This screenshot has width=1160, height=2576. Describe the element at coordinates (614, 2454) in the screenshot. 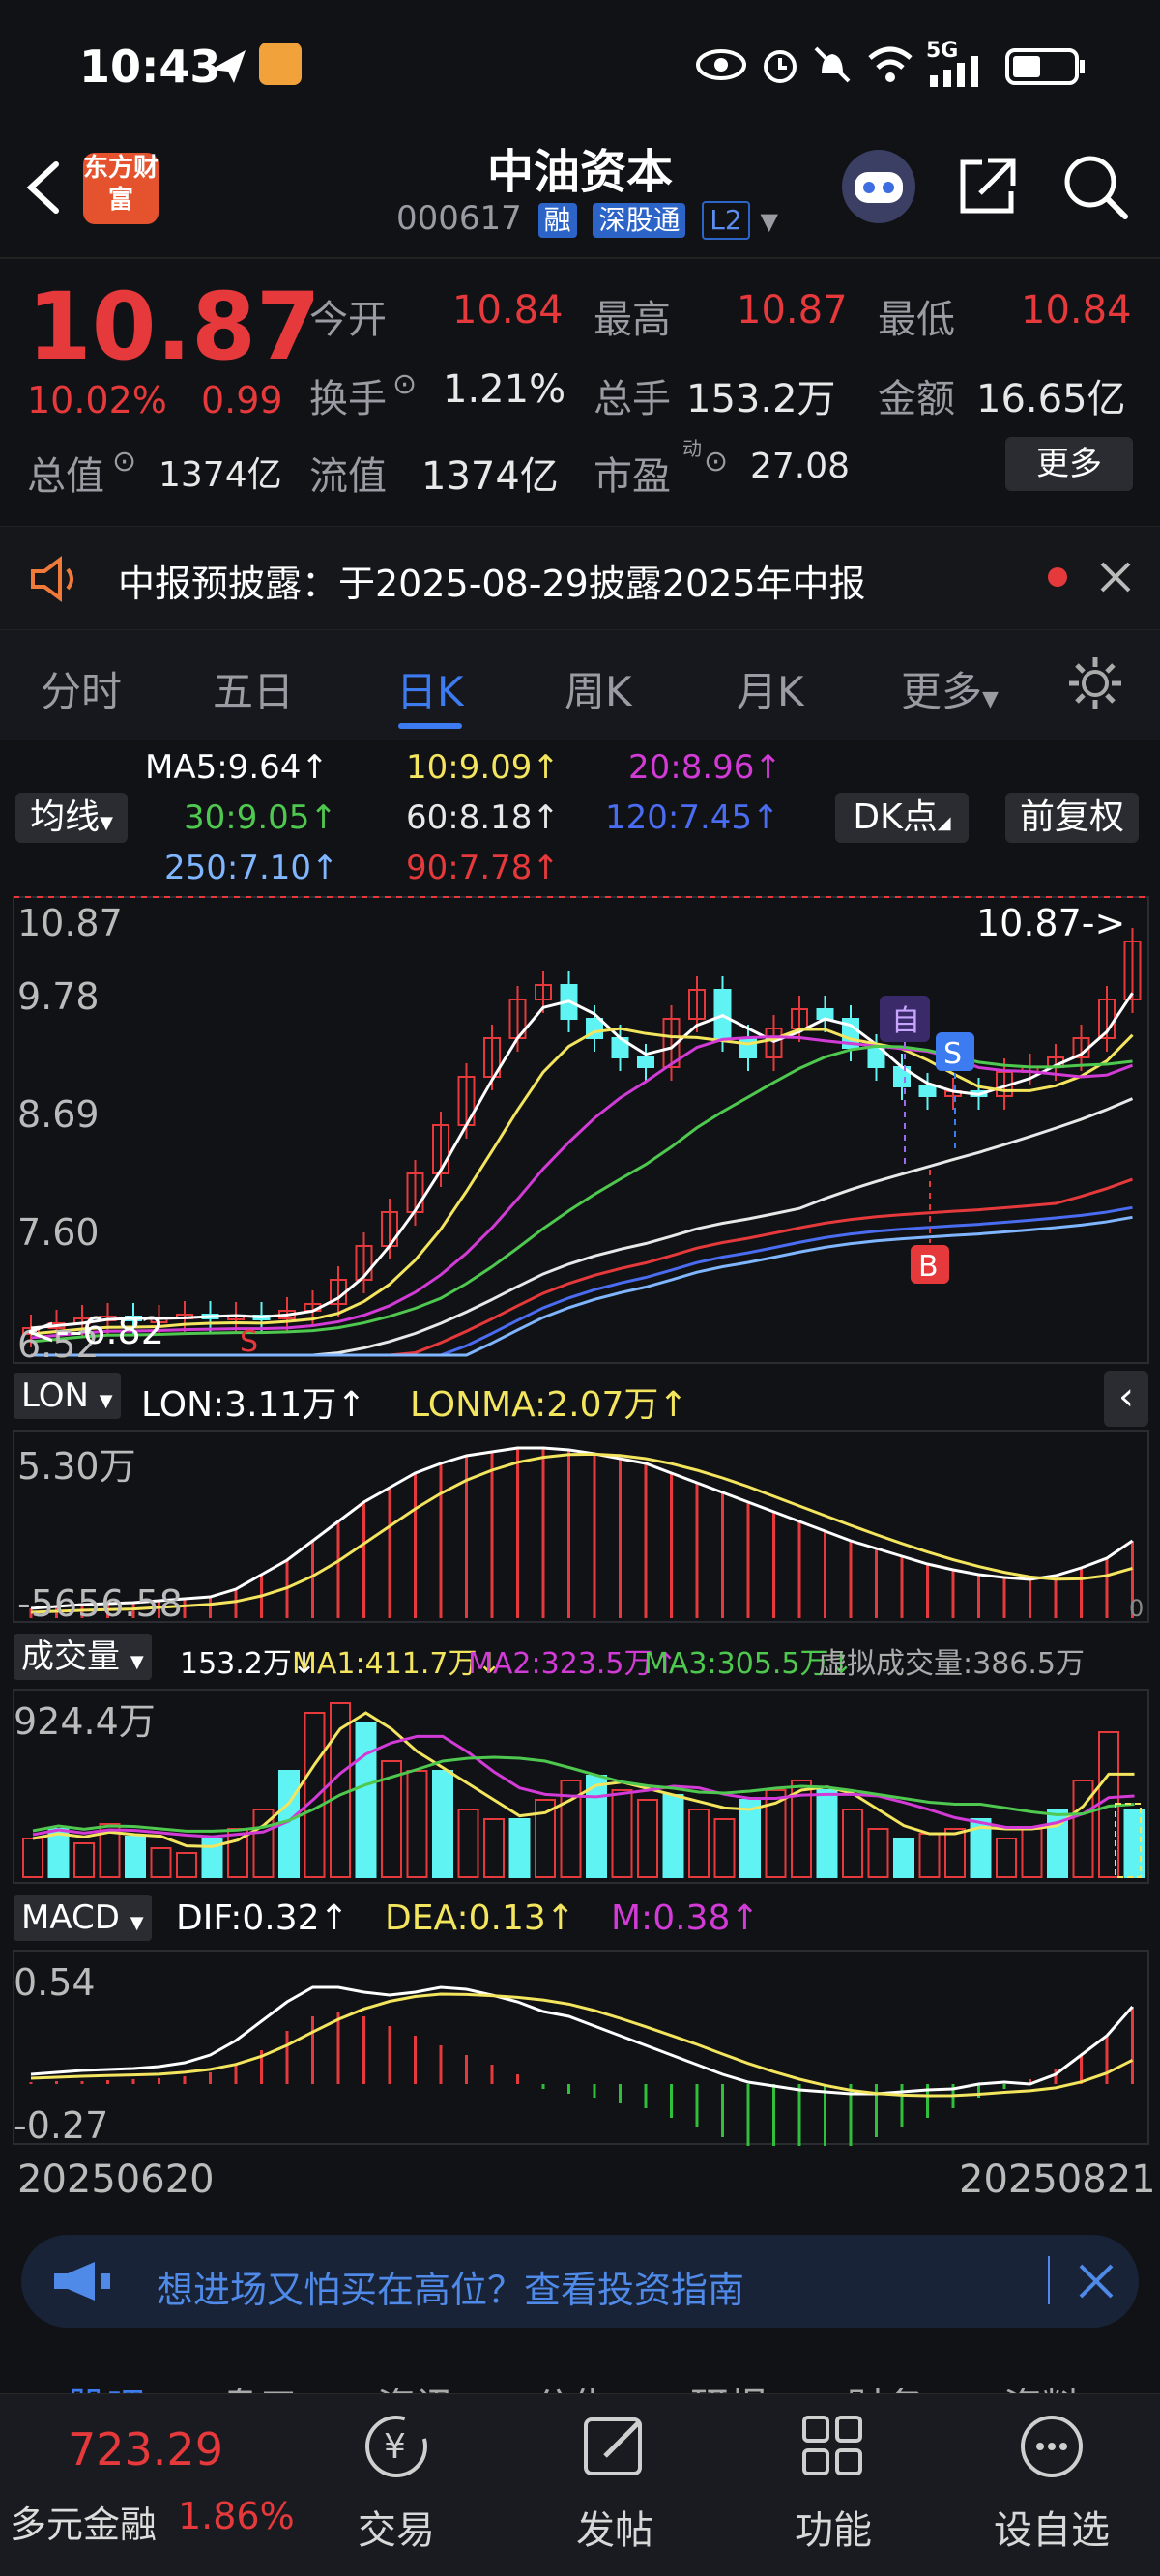

I see `post-icon` at that location.